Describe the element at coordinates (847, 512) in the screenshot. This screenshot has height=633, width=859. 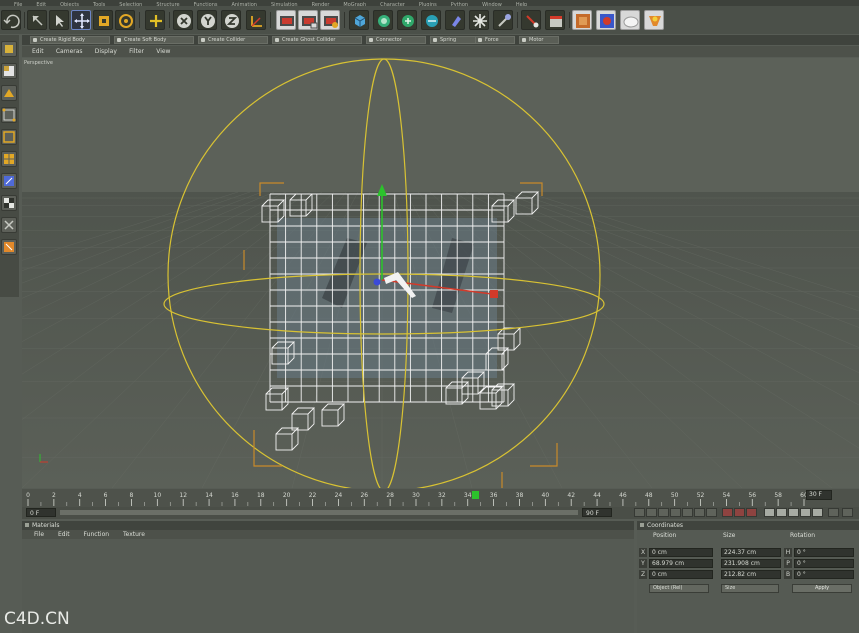
I see `timeline-settings-button` at that location.